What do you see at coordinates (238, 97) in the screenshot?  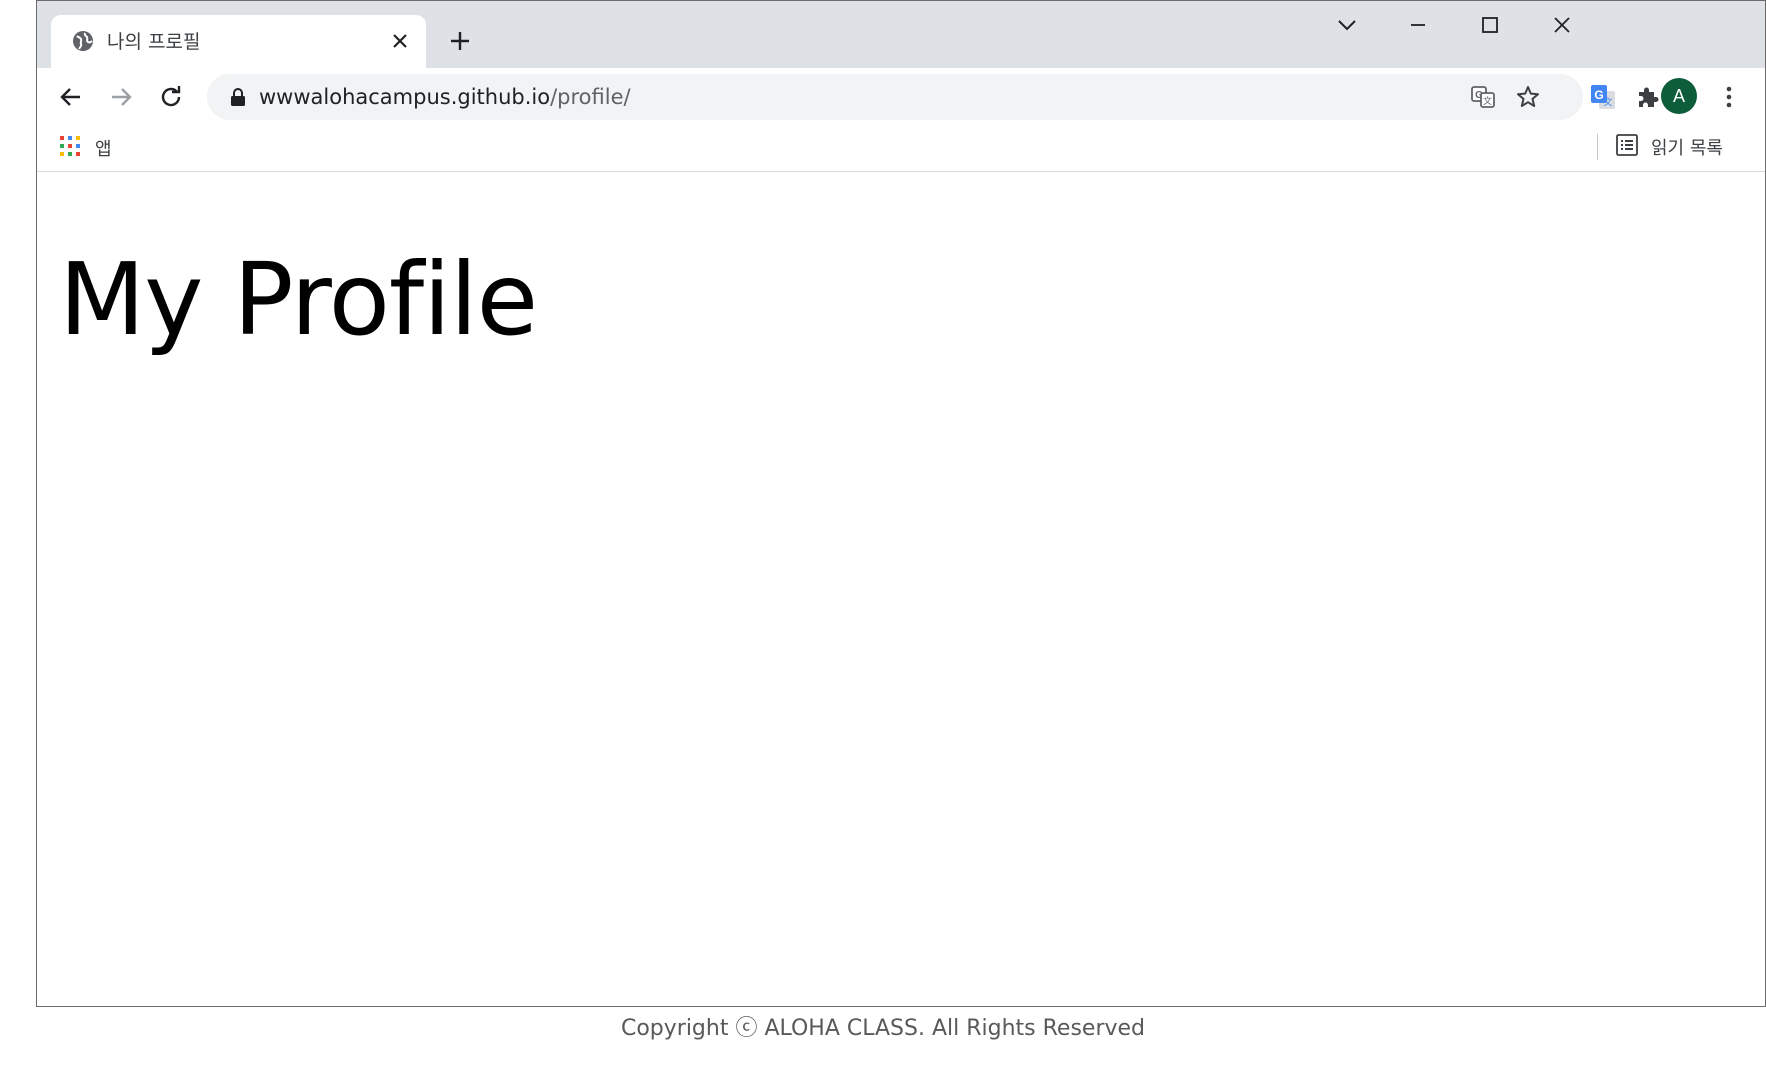 I see `lock-icon` at bounding box center [238, 97].